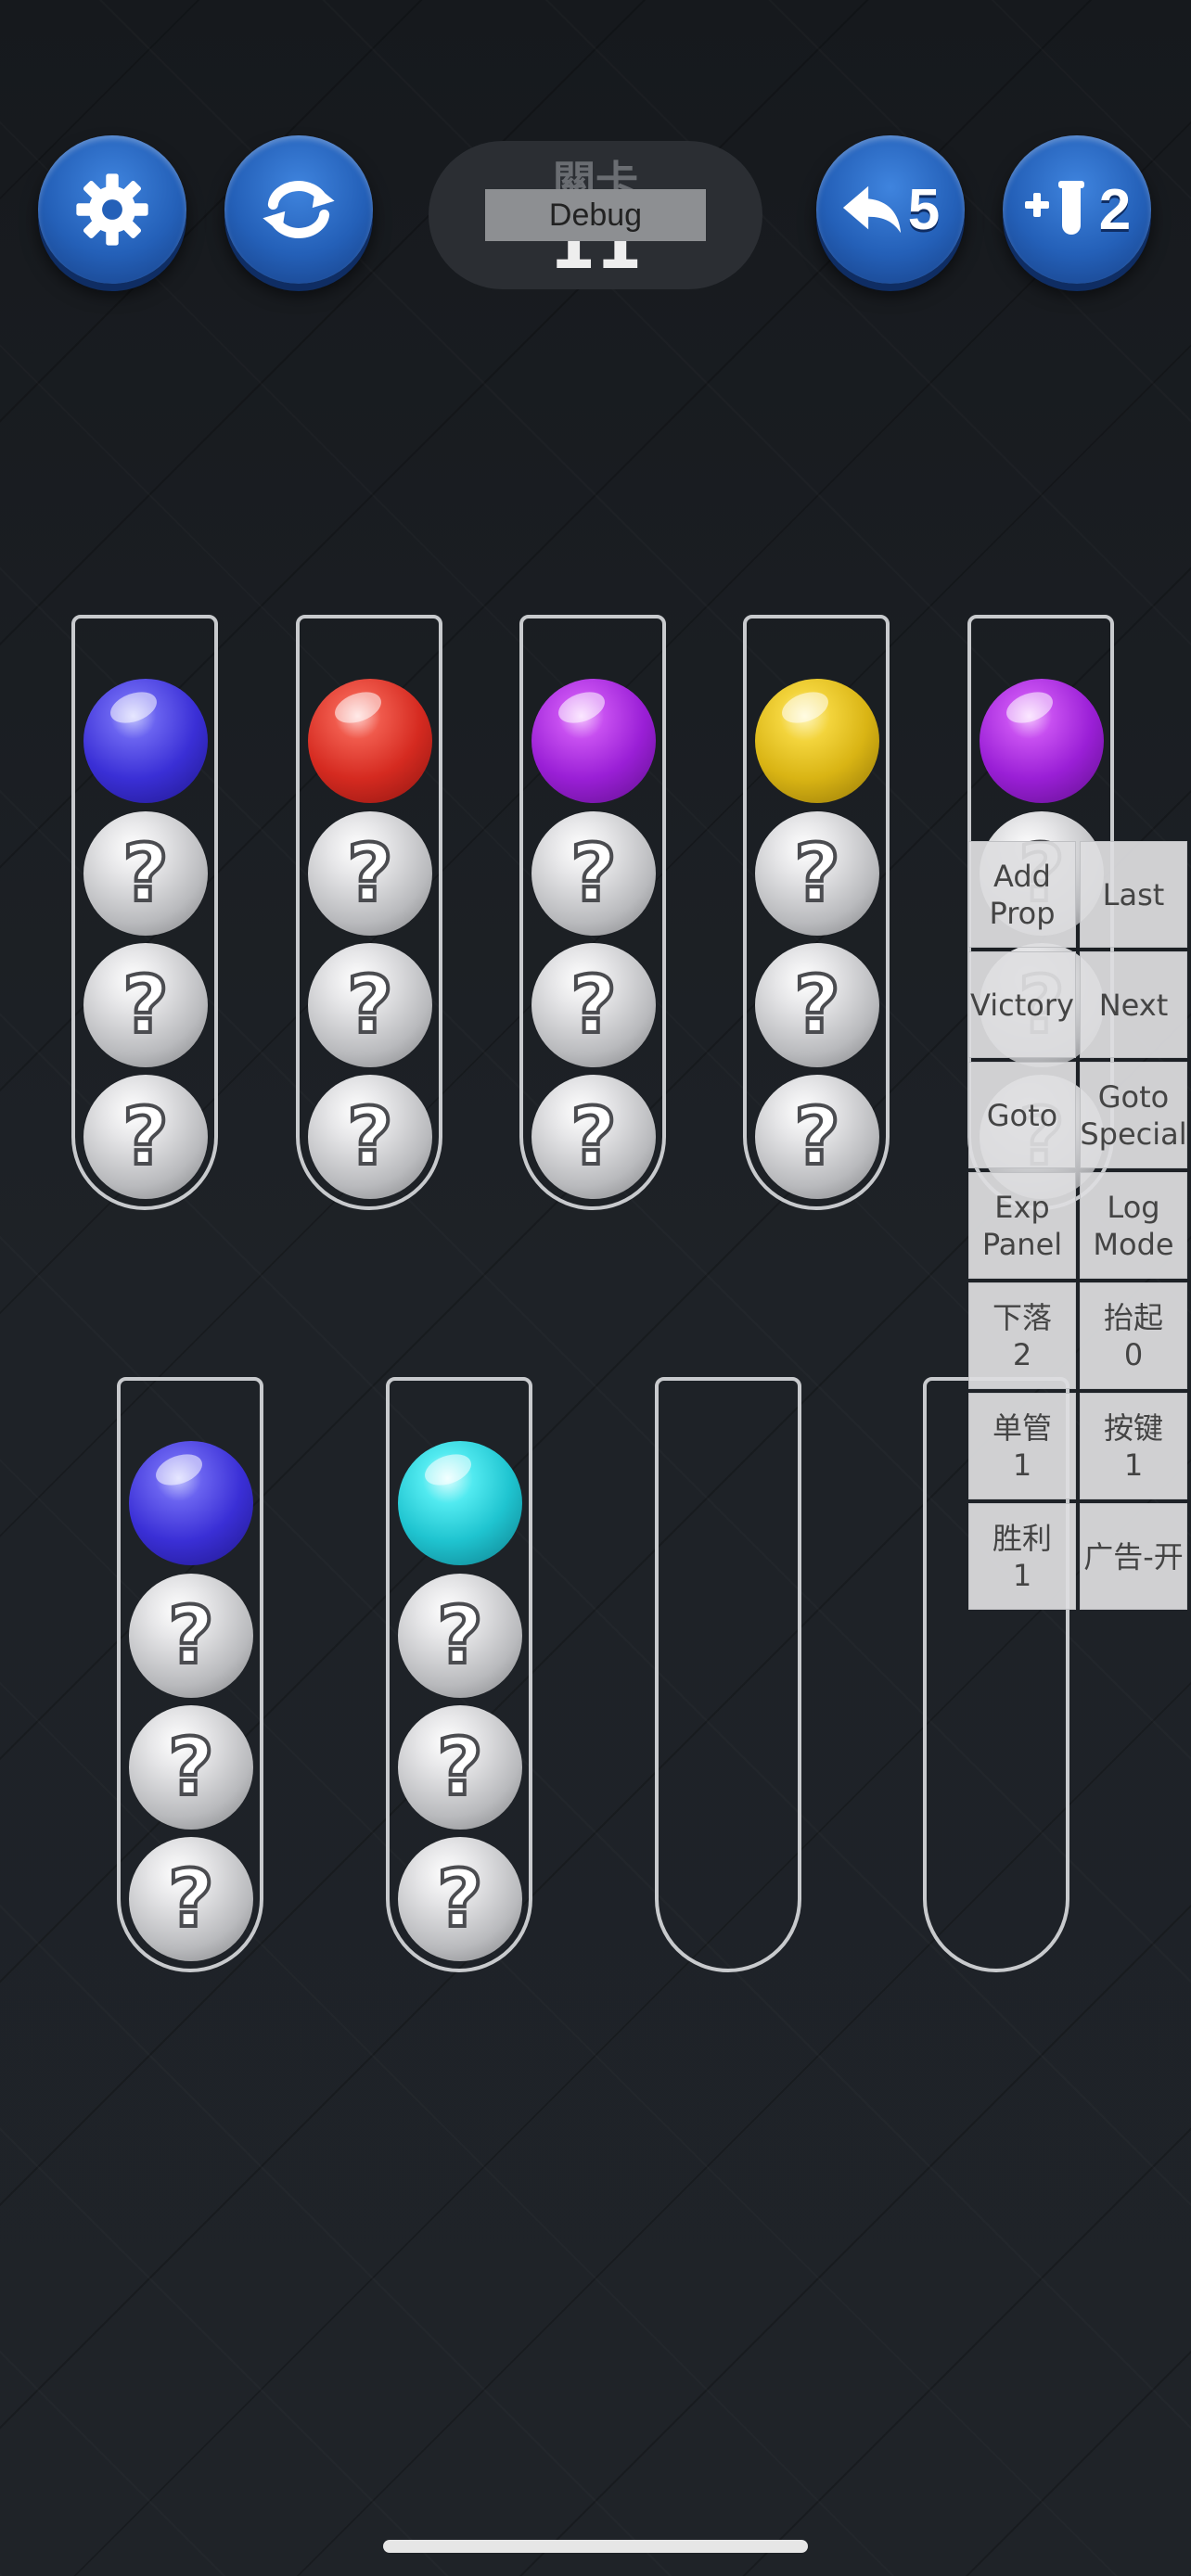 This screenshot has height=2576, width=1191. Describe the element at coordinates (1058, 209) in the screenshot. I see `add-tube-icon` at that location.